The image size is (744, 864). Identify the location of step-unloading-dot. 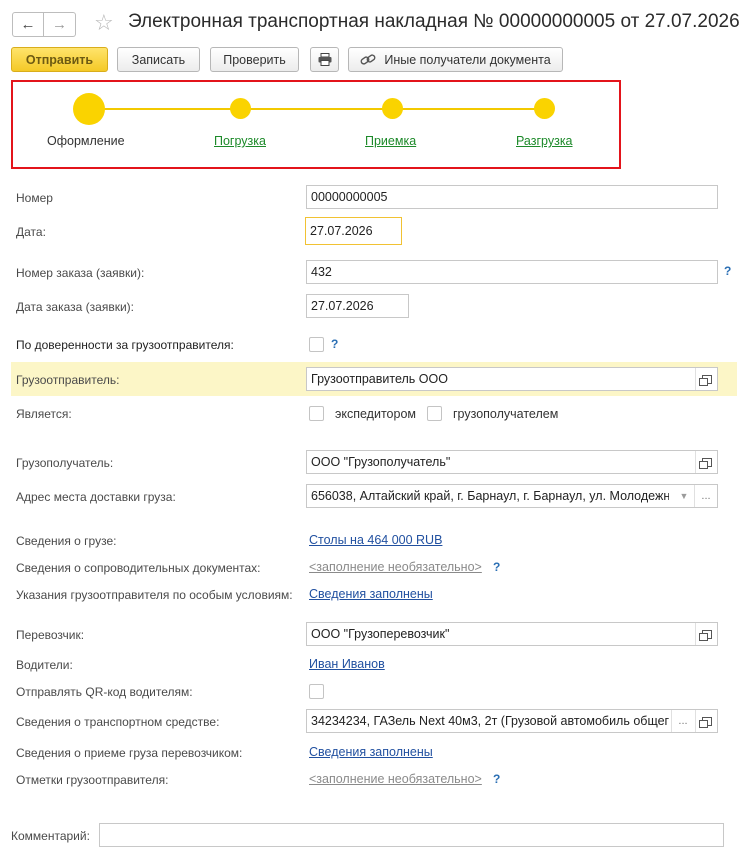
(544, 108).